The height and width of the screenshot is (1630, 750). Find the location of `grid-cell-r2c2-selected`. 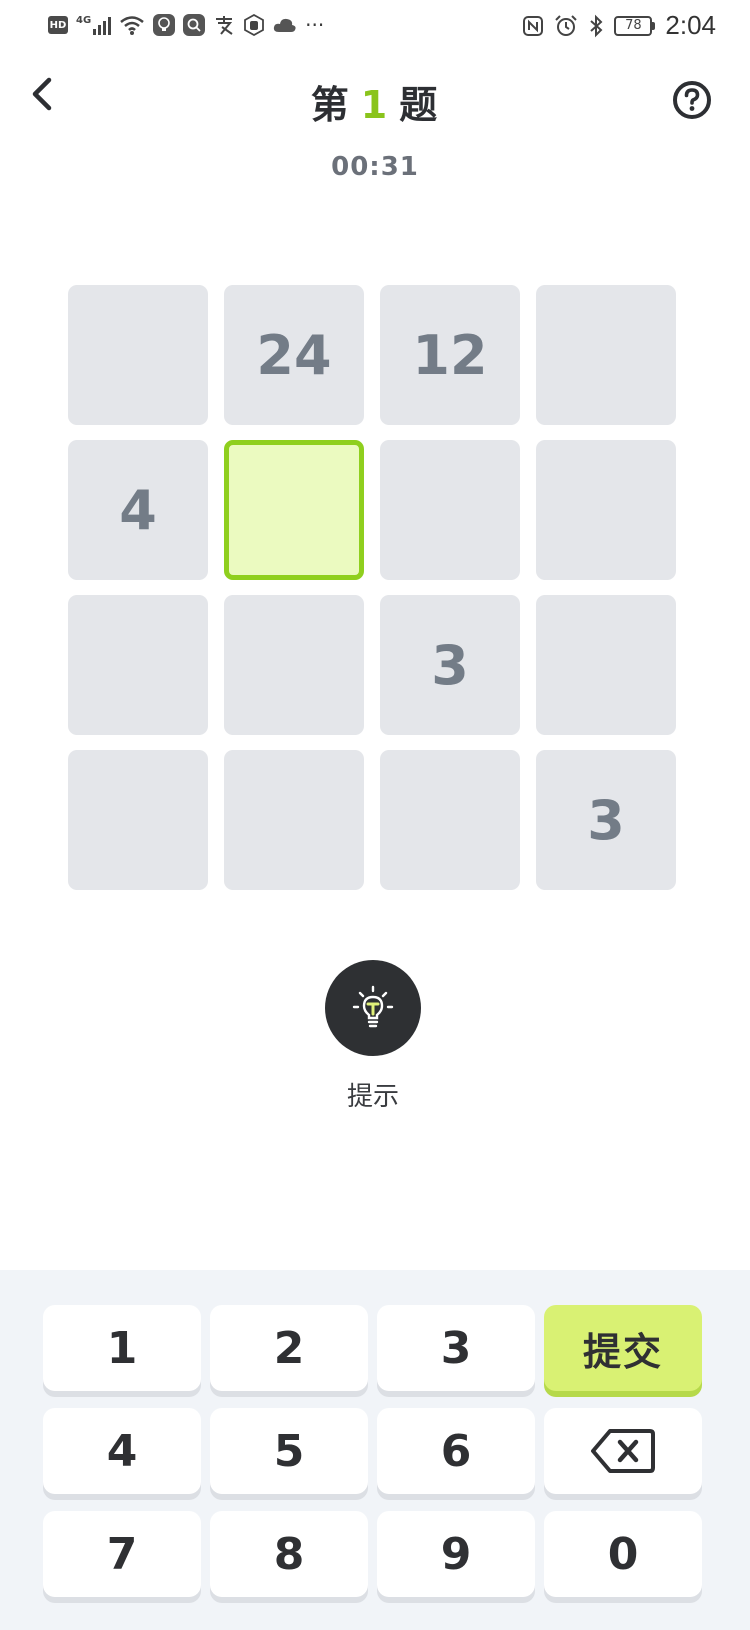

grid-cell-r2c2-selected is located at coordinates (294, 510).